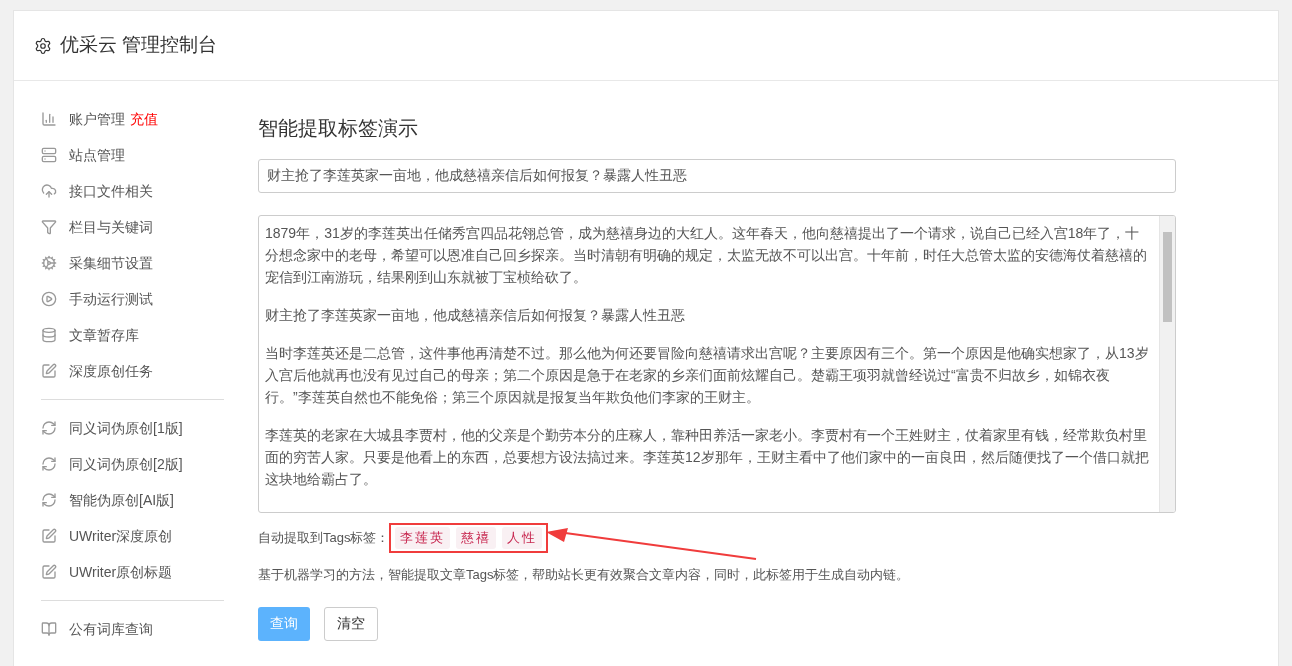 This screenshot has height=666, width=1292. I want to click on description-text: 基于机器学习的方法，智能提取文章Tags标签，帮助站长更有效聚合文章内容，同时，此标签用于生成自动内链。, so click(584, 575).